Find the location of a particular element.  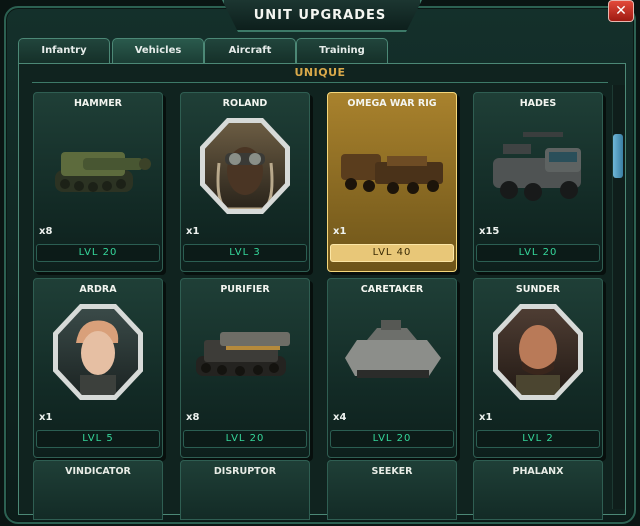

unit-level: LVL 5 is located at coordinates (98, 439).